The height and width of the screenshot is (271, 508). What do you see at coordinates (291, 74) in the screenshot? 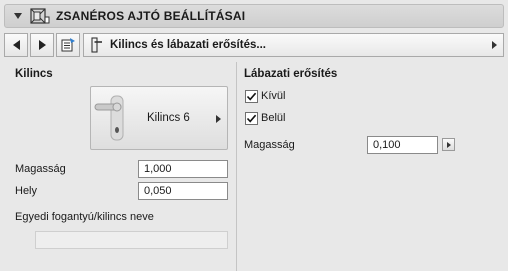
I see `labazati-heading: Lábazati erősítés` at bounding box center [291, 74].